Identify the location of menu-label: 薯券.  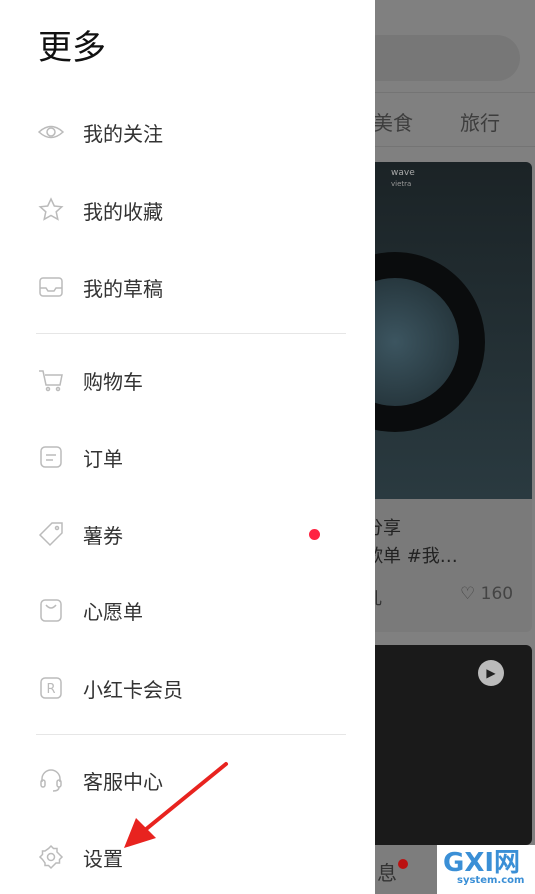
(103, 535).